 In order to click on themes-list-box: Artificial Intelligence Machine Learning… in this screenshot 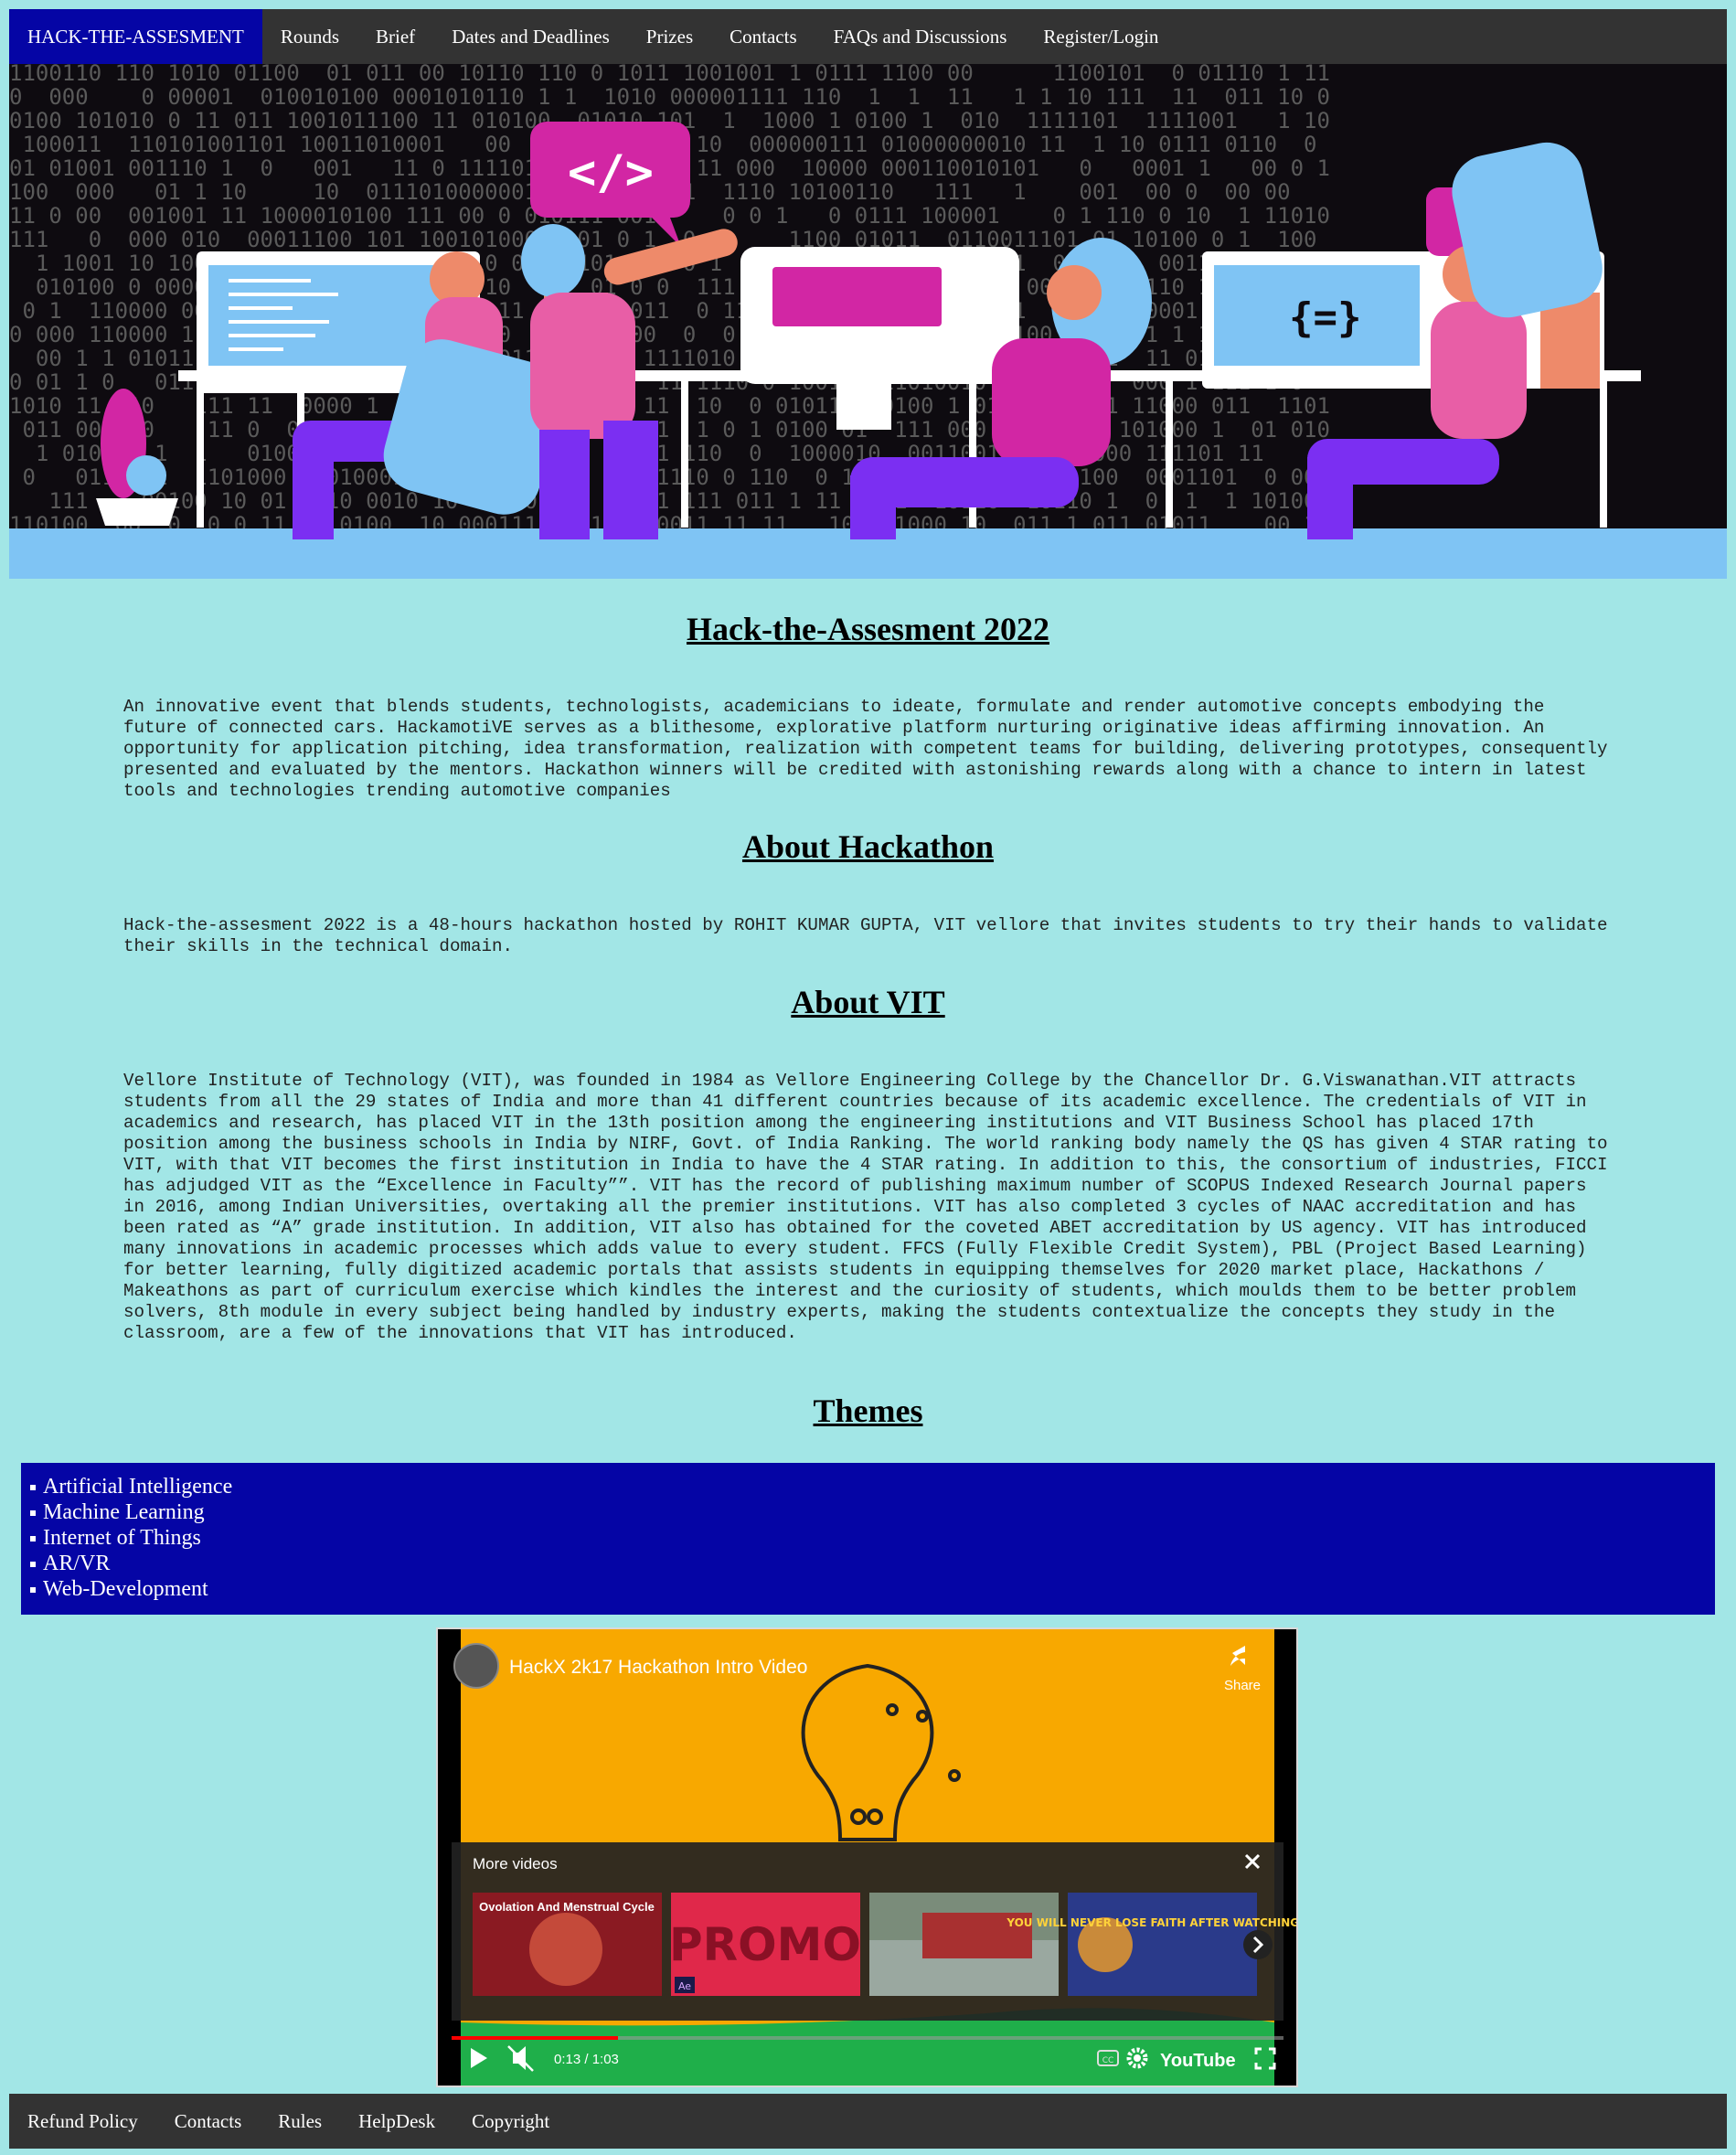, I will do `click(868, 1539)`.